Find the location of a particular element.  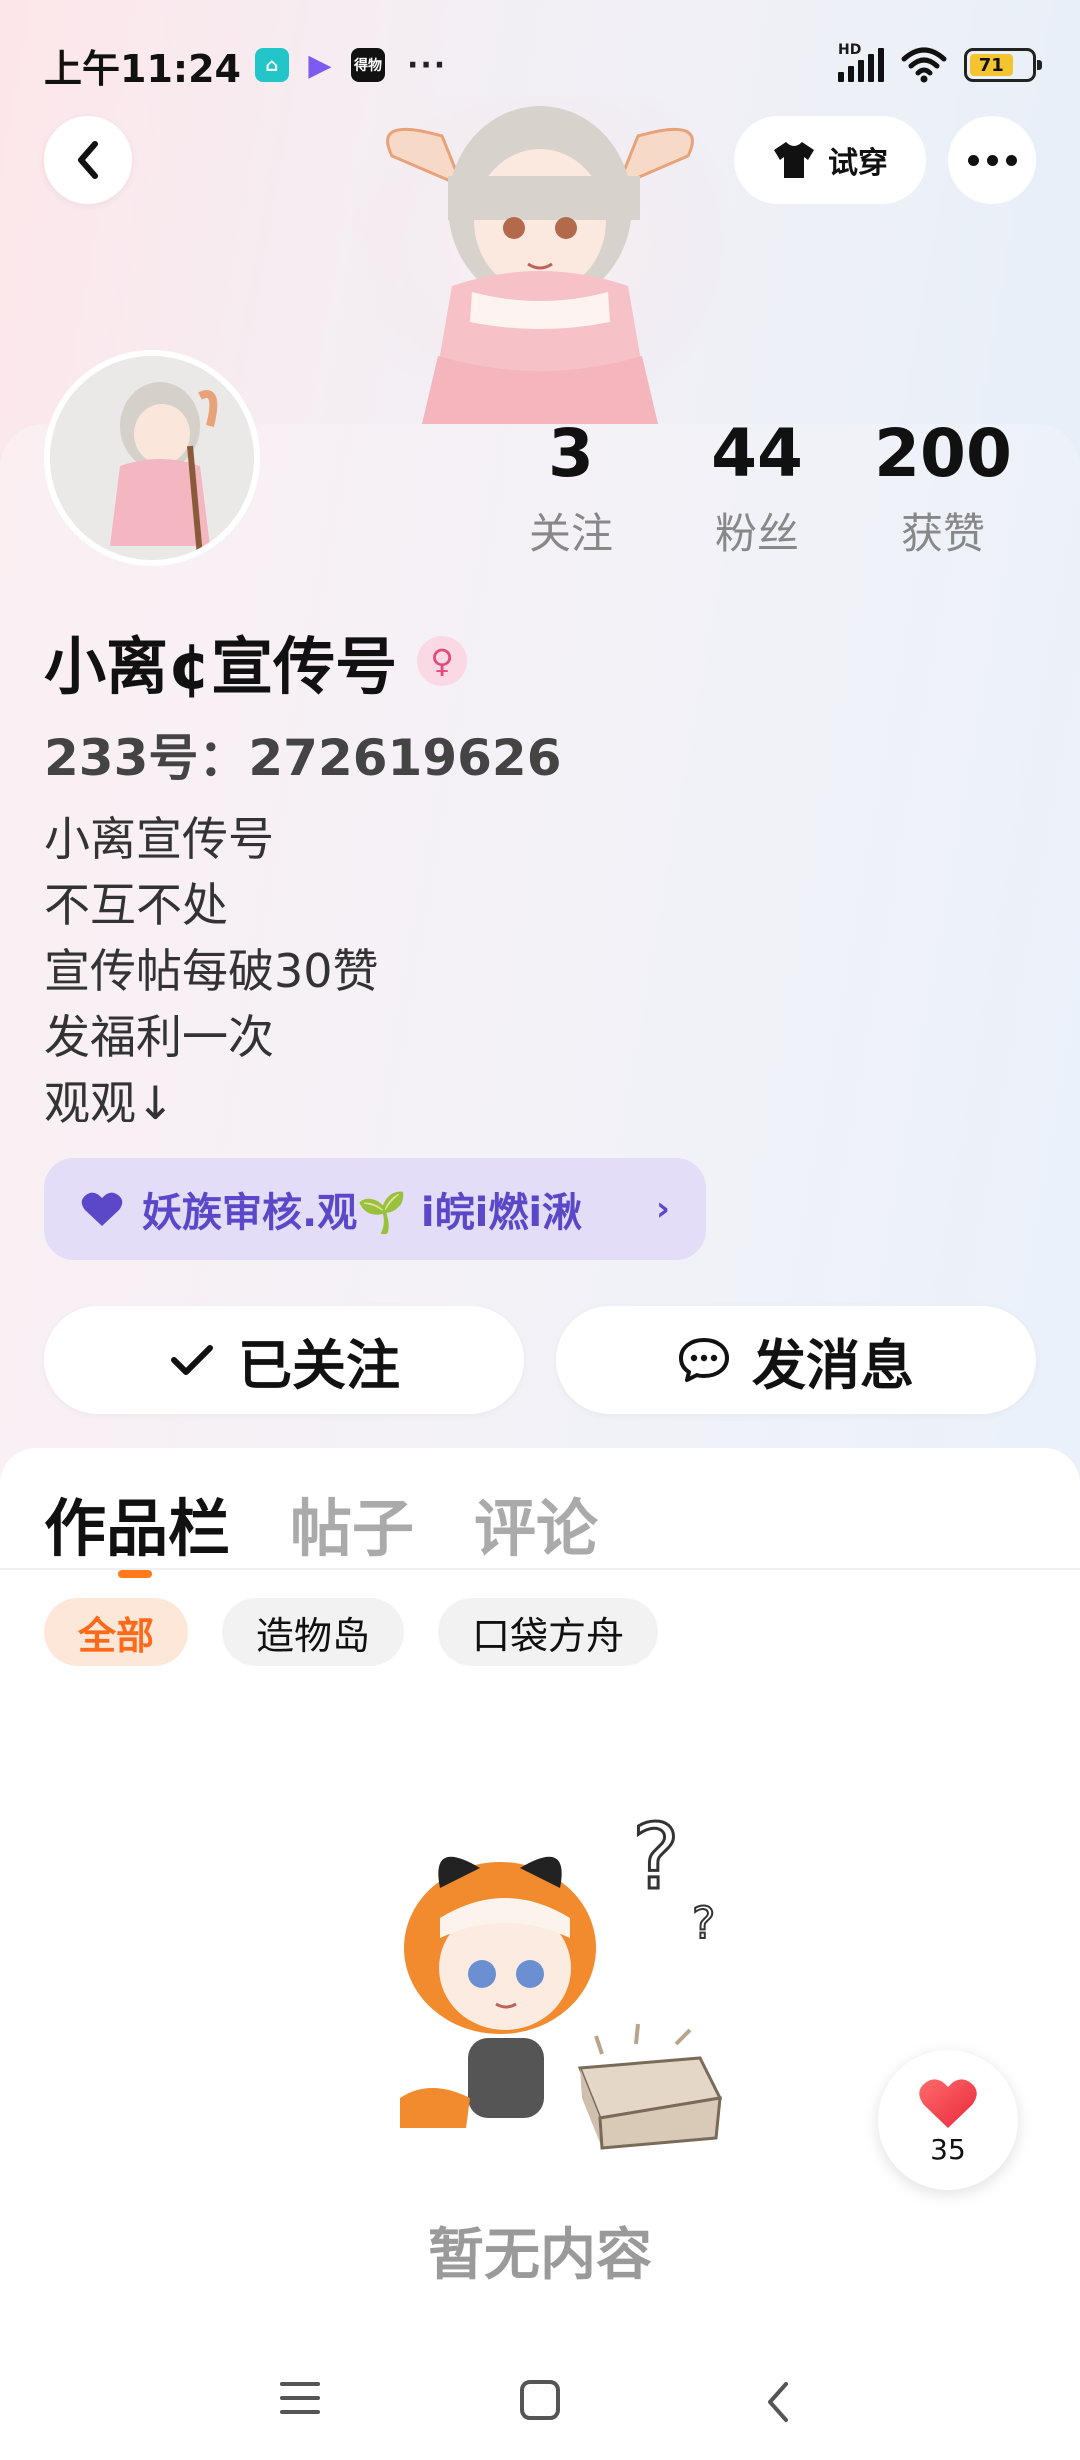

dewu-app-icon: 得物 is located at coordinates (367, 65).